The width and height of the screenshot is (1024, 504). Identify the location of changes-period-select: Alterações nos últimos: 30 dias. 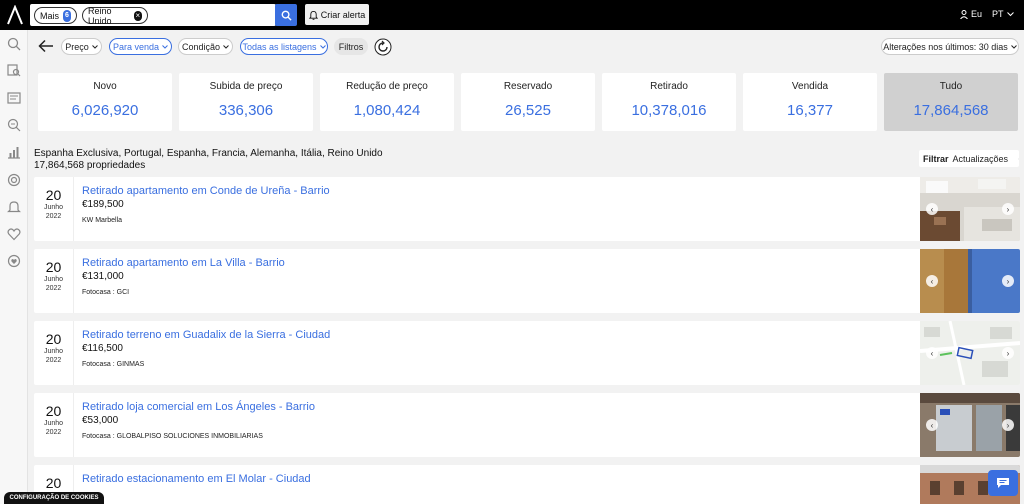
(950, 46).